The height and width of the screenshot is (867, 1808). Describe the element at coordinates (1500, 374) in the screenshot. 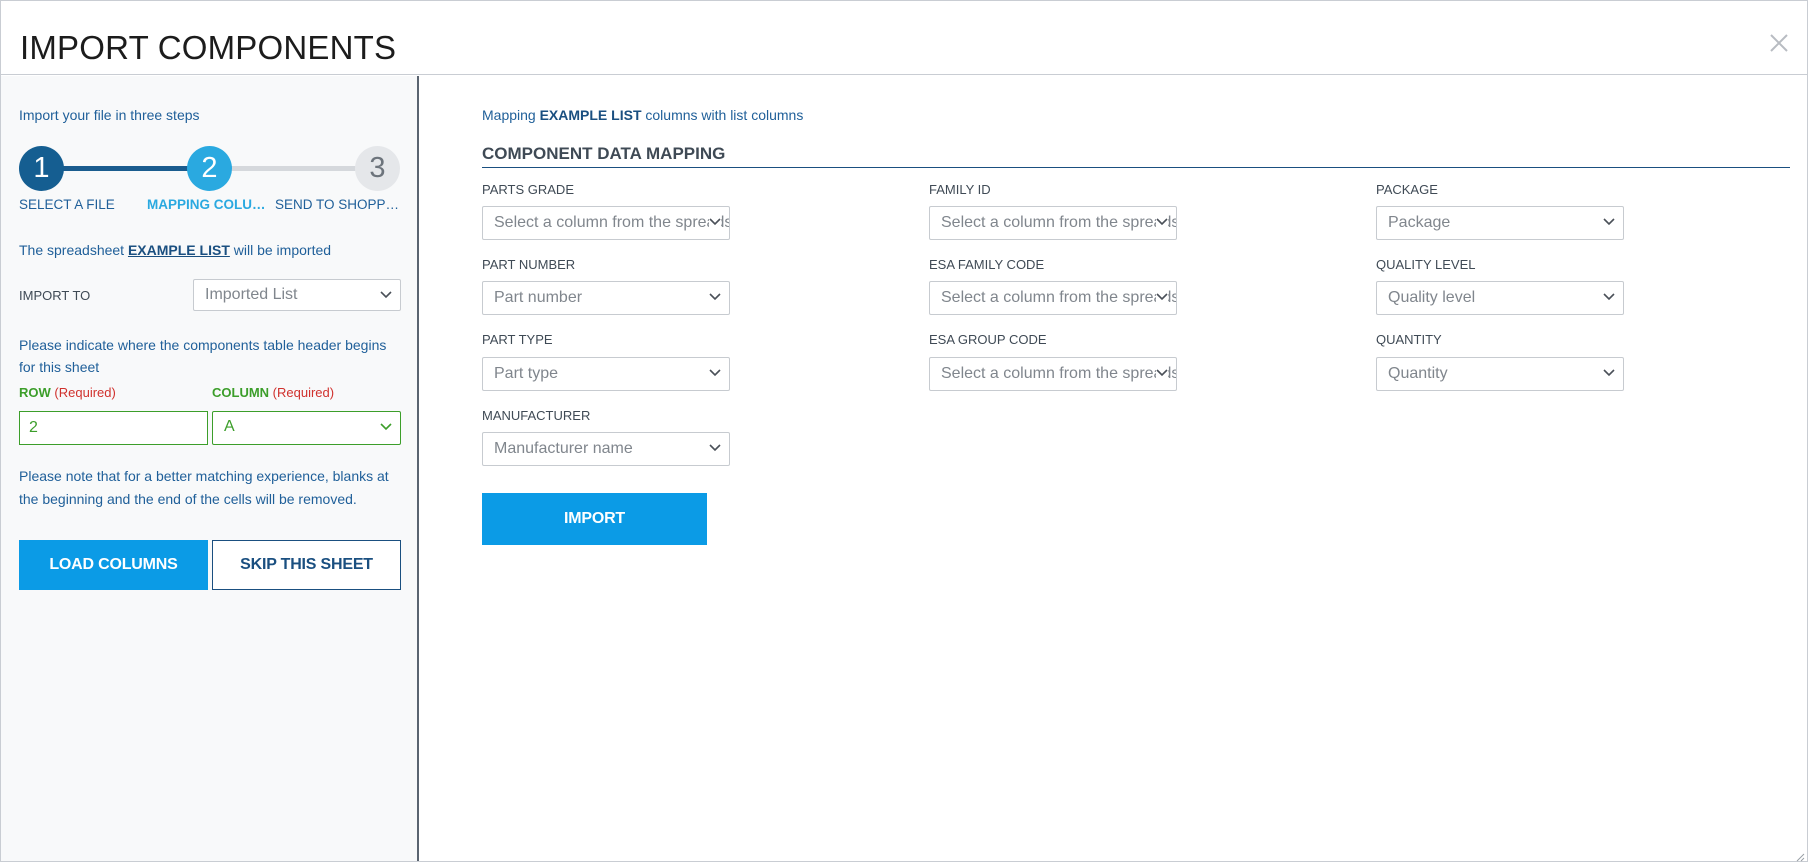

I see `quantity-select: Quantity` at that location.